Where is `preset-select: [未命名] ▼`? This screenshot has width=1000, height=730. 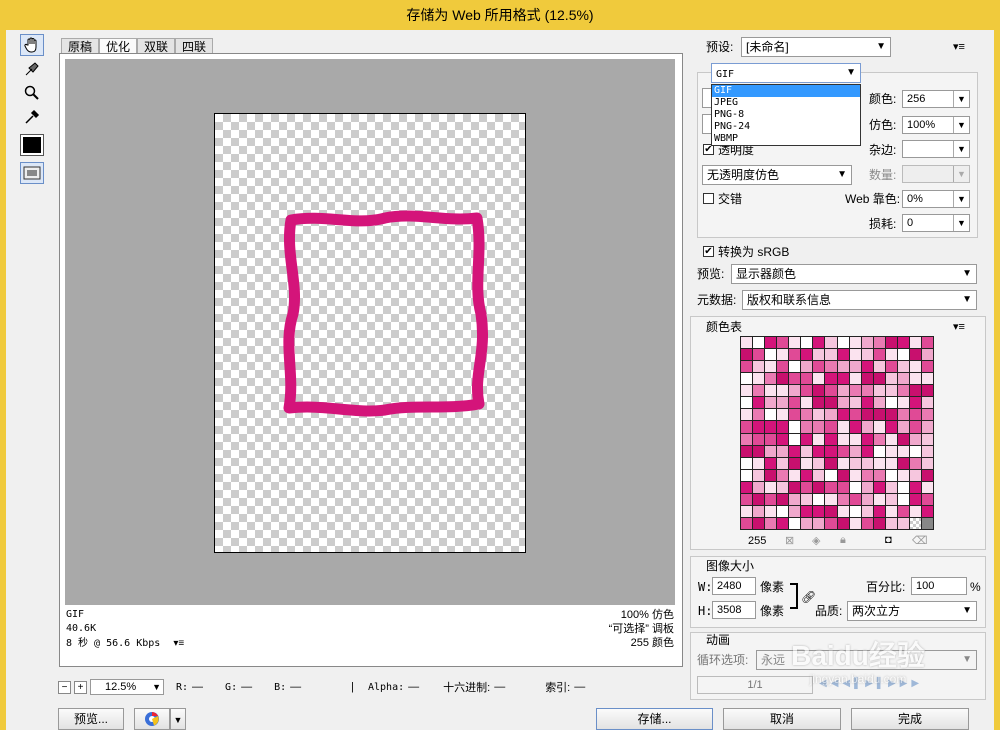 preset-select: [未命名] ▼ is located at coordinates (816, 47).